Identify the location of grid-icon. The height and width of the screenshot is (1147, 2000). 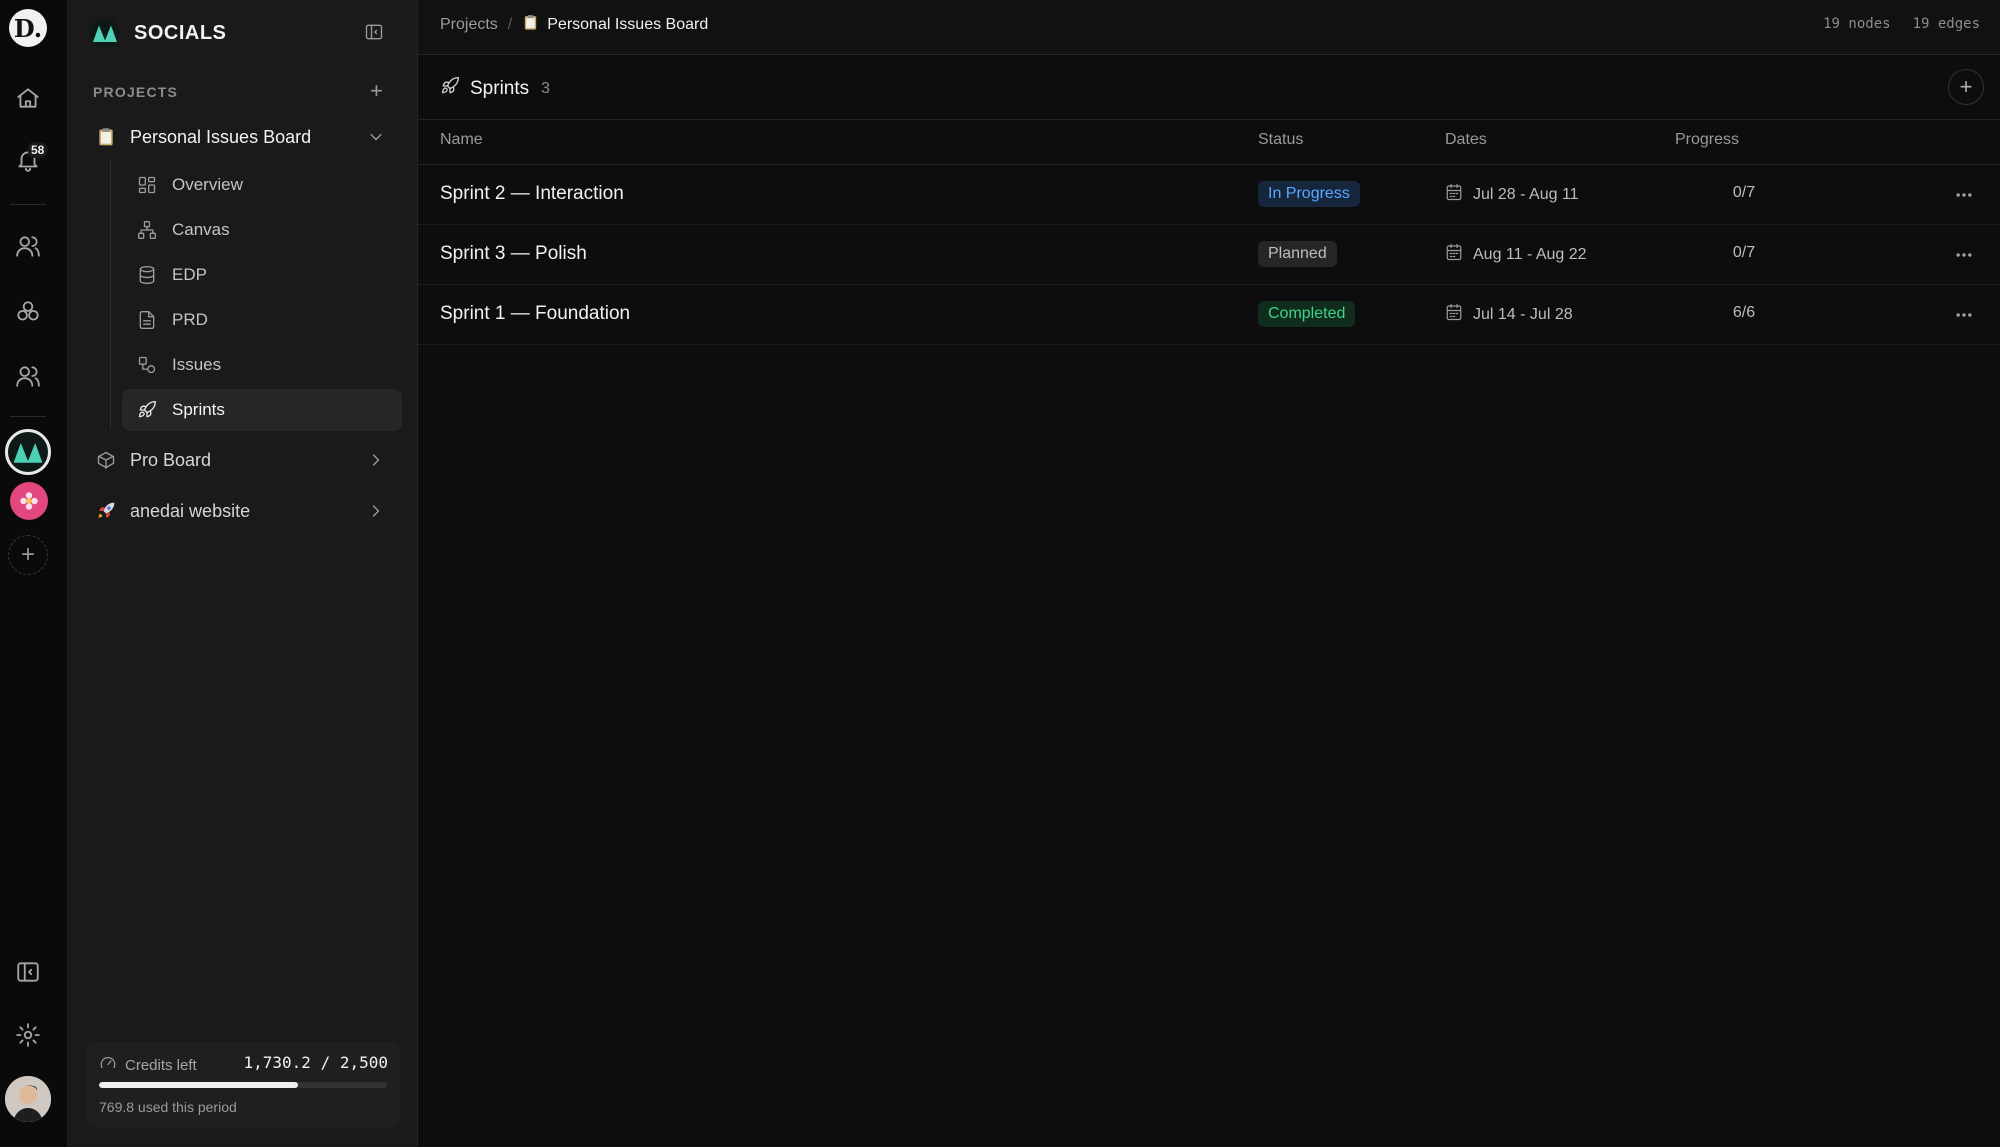
(147, 185).